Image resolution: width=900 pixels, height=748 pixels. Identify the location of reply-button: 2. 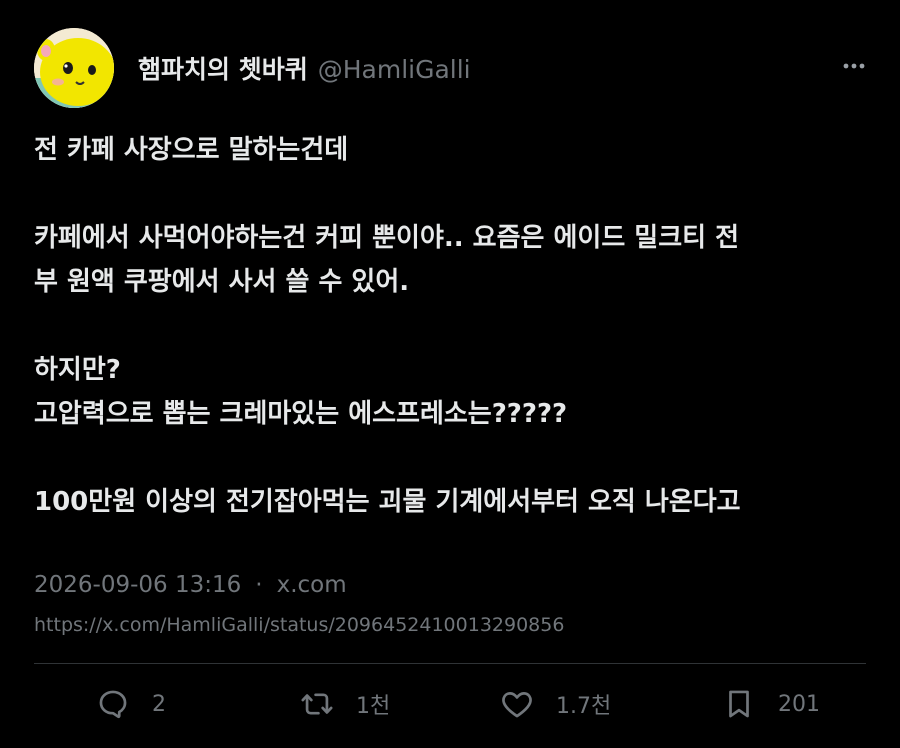
(131, 704).